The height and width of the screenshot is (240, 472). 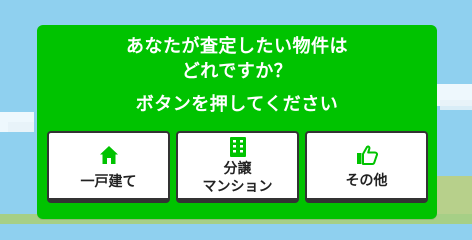 I want to click on question-line-1: あなたが査定したい物件は, so click(x=237, y=46).